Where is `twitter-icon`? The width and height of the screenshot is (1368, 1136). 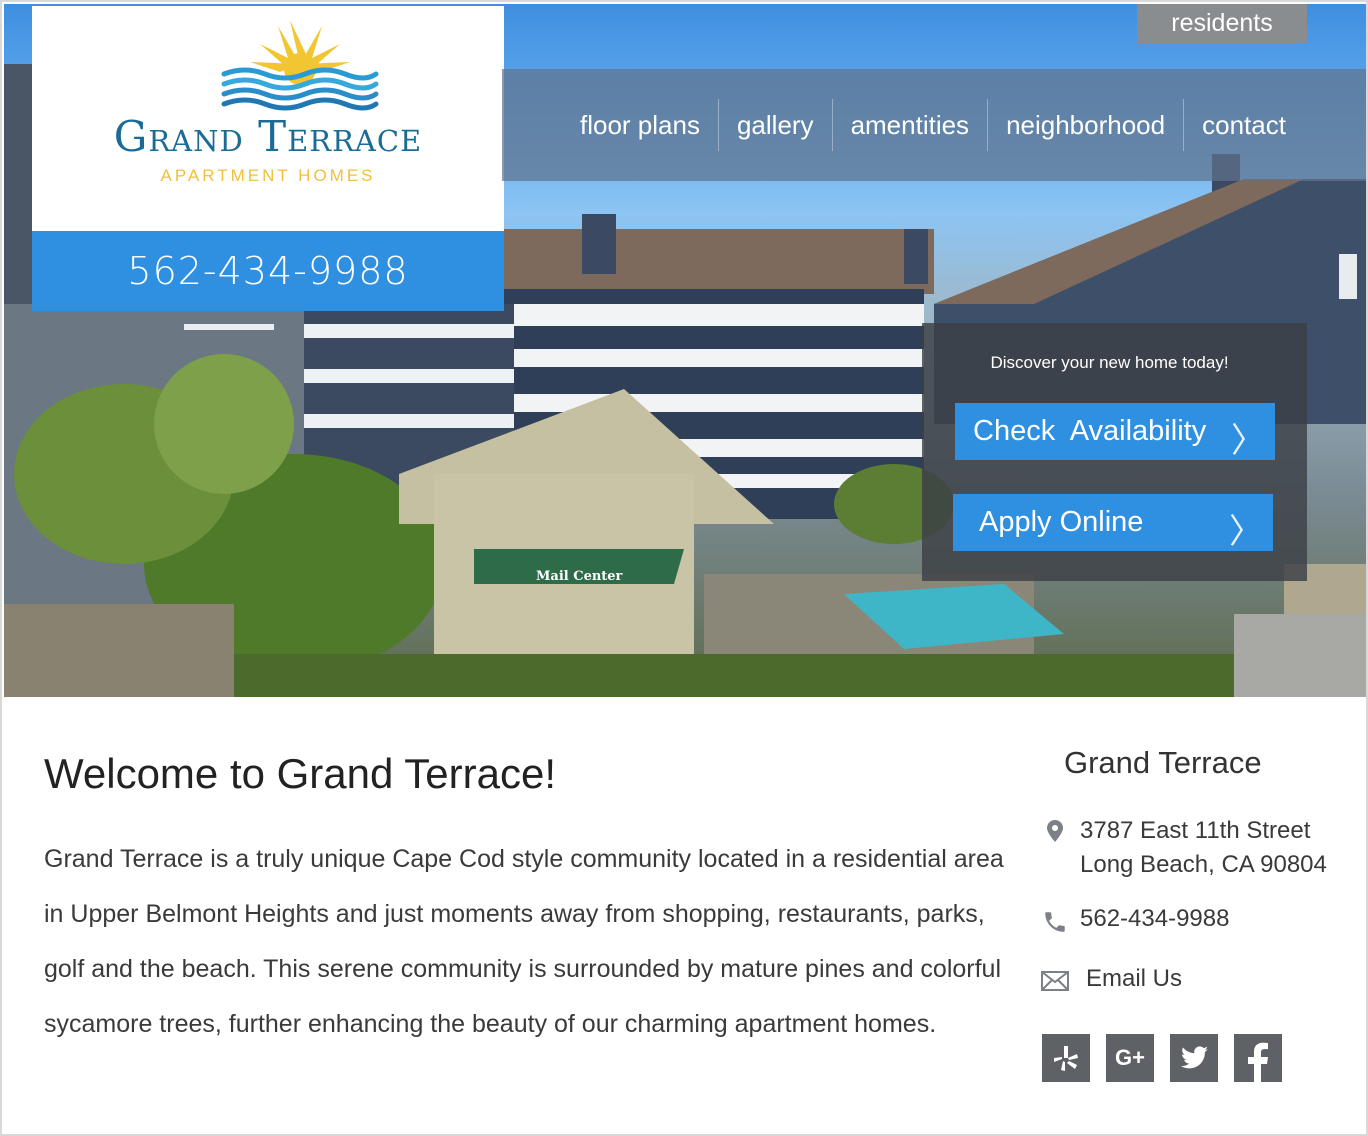
twitter-icon is located at coordinates (1194, 1058).